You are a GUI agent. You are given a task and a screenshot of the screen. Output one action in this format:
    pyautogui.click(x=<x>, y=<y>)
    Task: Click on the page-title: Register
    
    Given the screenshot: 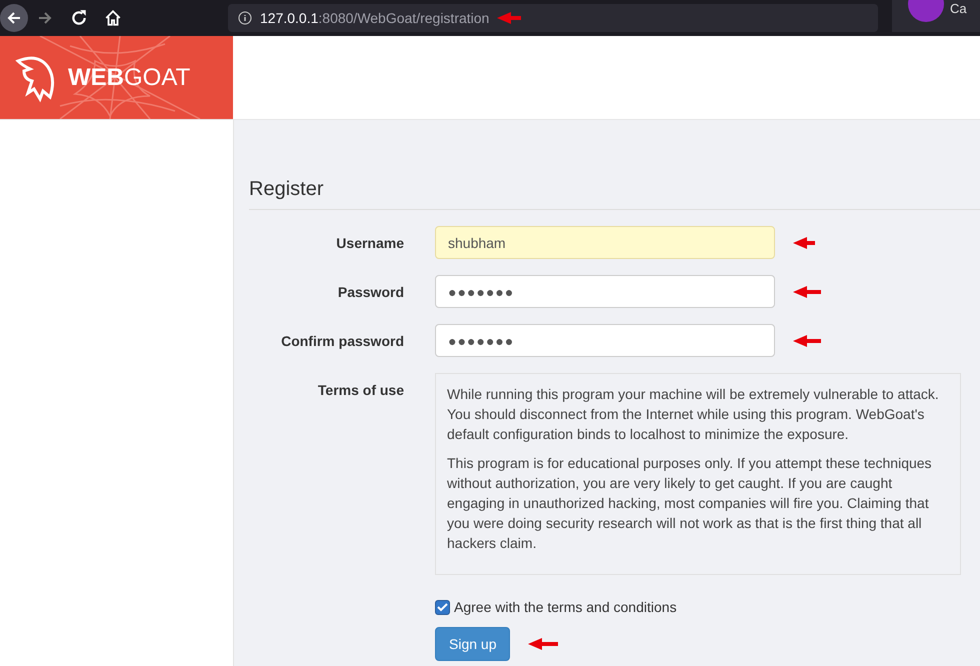 What is the action you would take?
    pyautogui.click(x=614, y=194)
    